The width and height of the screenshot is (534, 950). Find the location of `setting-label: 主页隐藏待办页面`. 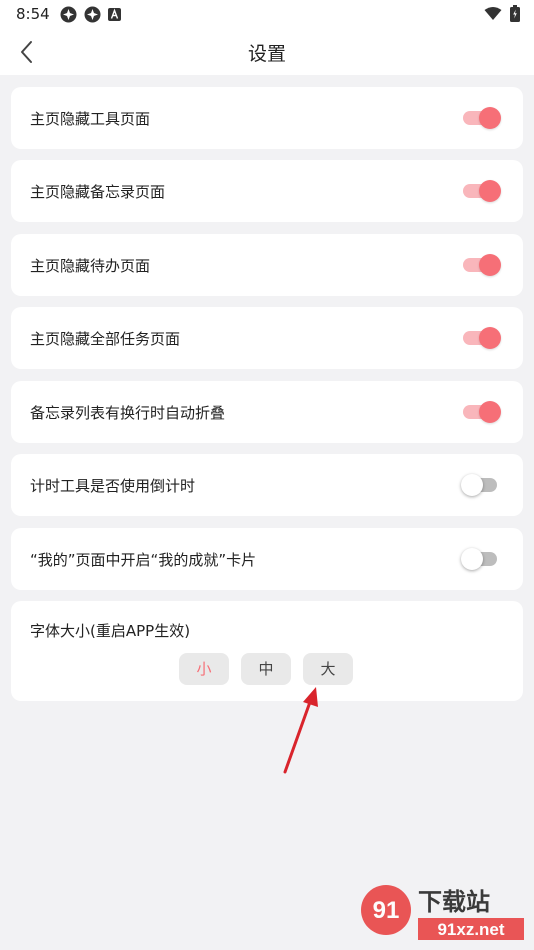

setting-label: 主页隐藏待办页面 is located at coordinates (90, 266).